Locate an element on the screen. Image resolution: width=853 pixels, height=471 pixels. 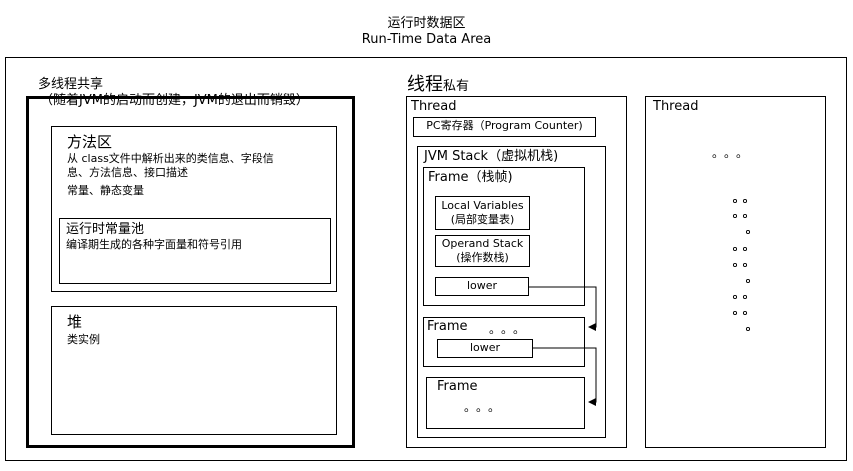
frame-1-to-frame-2-arrow is located at coordinates (563, 308).